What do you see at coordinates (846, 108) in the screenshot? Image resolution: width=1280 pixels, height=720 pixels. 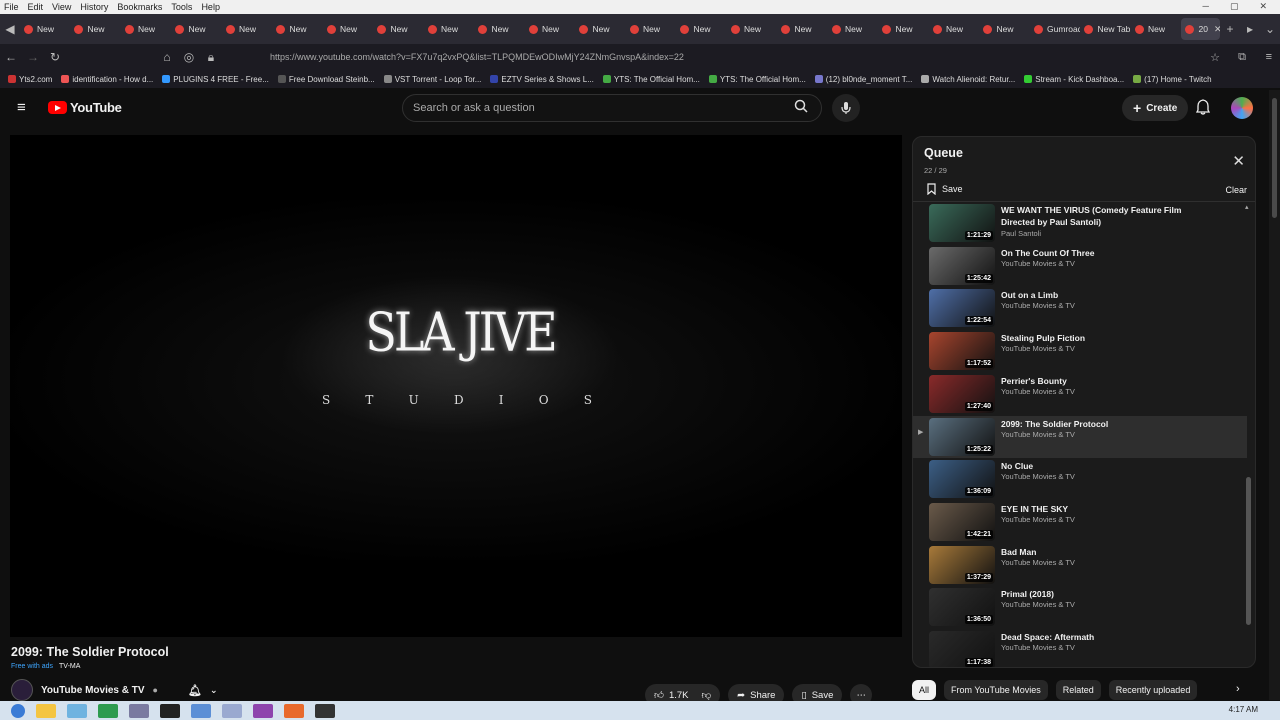 I see `microphone-icon` at bounding box center [846, 108].